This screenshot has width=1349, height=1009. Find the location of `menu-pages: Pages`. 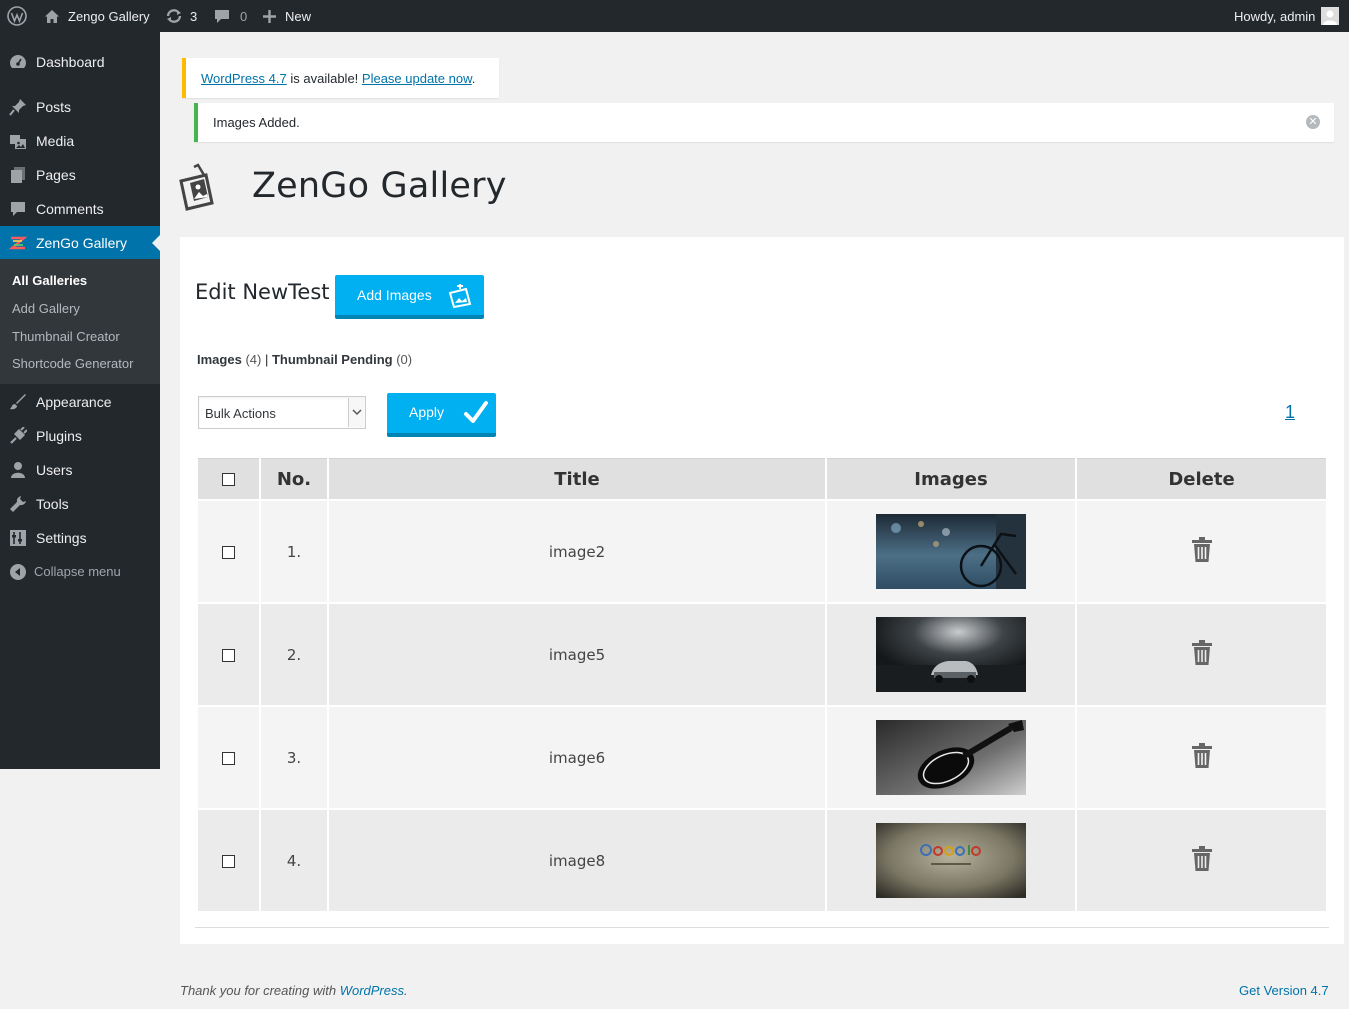

menu-pages: Pages is located at coordinates (80, 175).